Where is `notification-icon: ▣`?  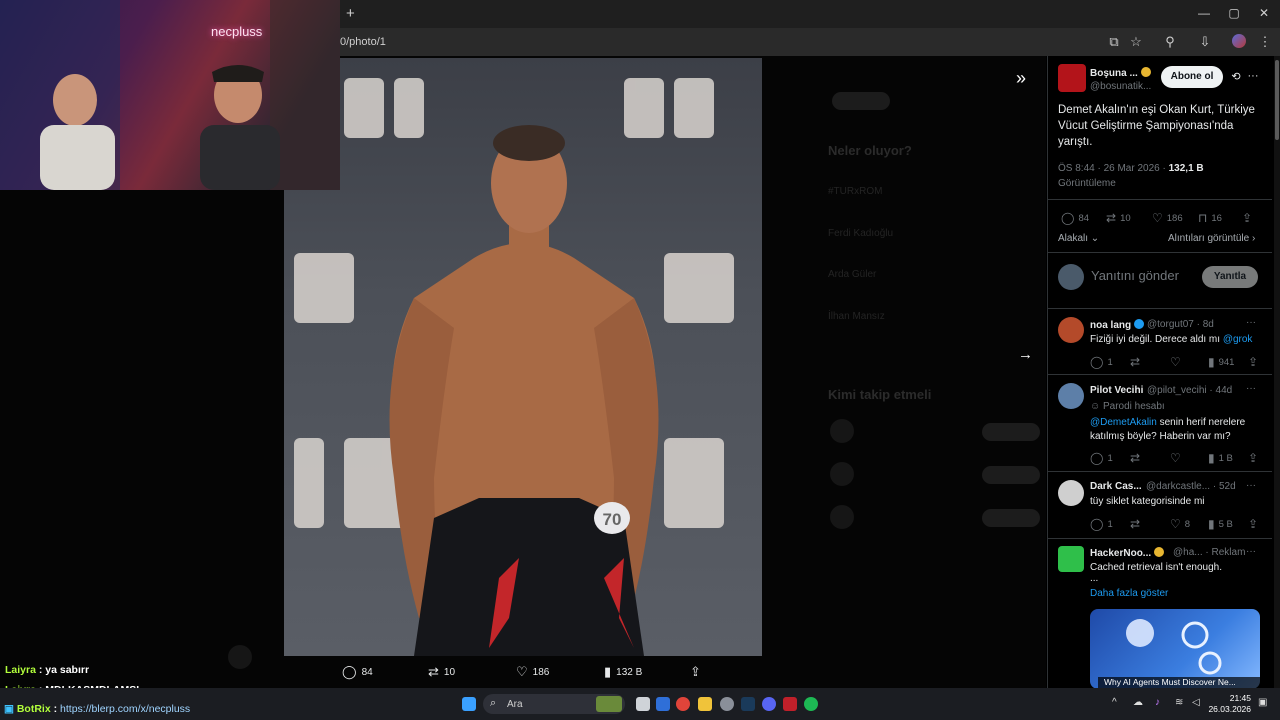 notification-icon: ▣ is located at coordinates (1262, 702).